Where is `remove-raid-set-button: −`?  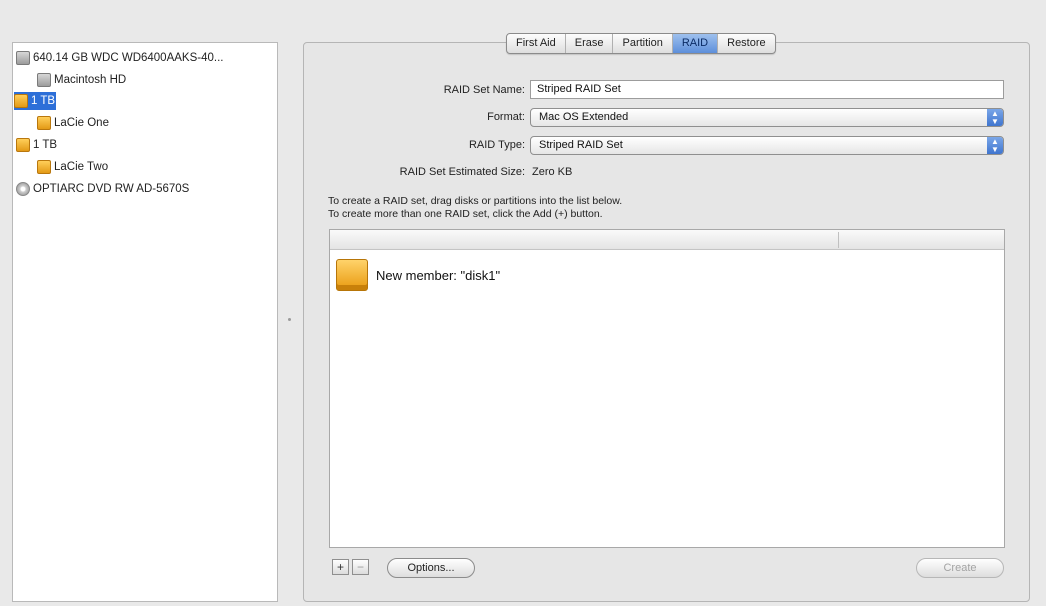
remove-raid-set-button: − is located at coordinates (360, 567).